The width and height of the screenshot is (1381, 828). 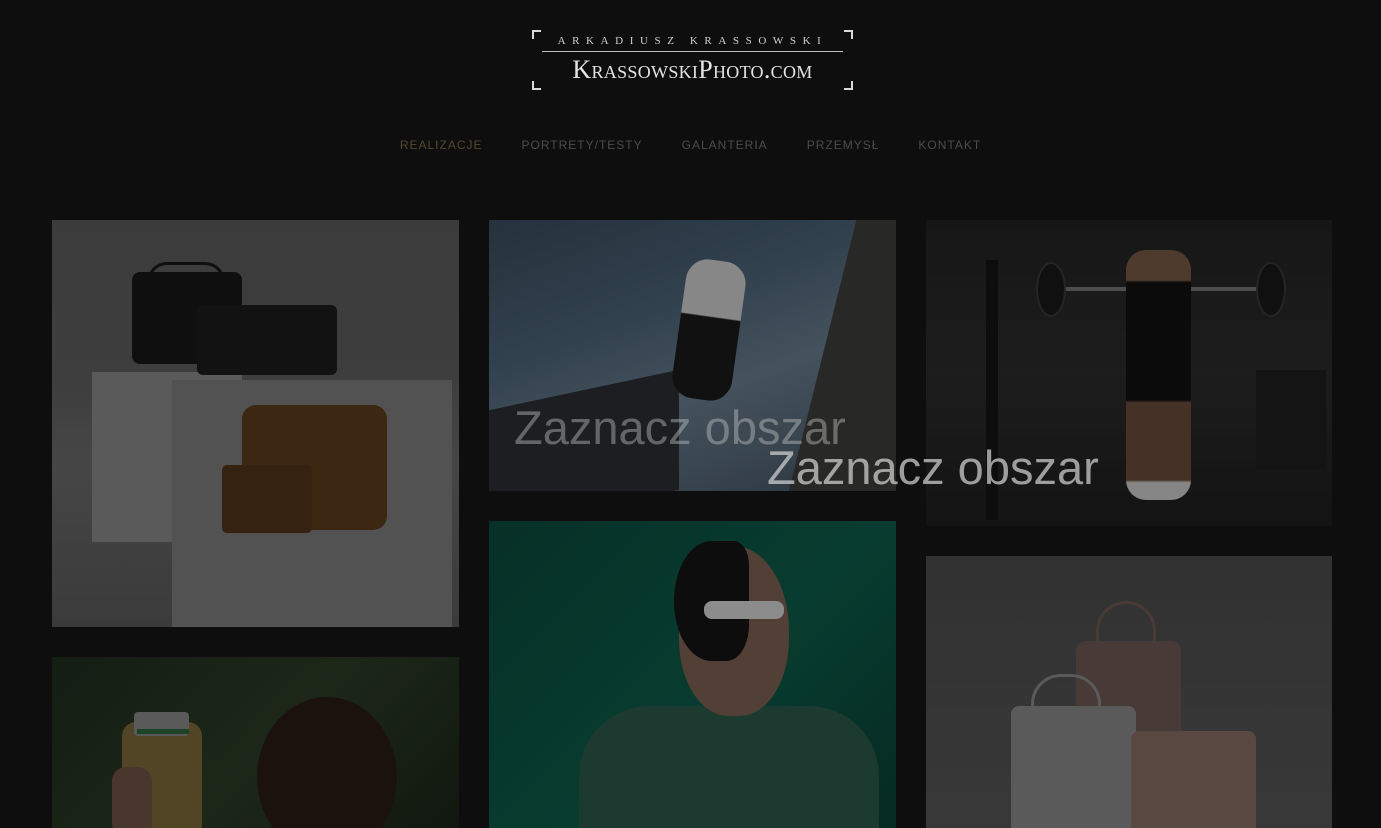 I want to click on nav-item-galanteria: GALANTERIA, so click(x=725, y=145).